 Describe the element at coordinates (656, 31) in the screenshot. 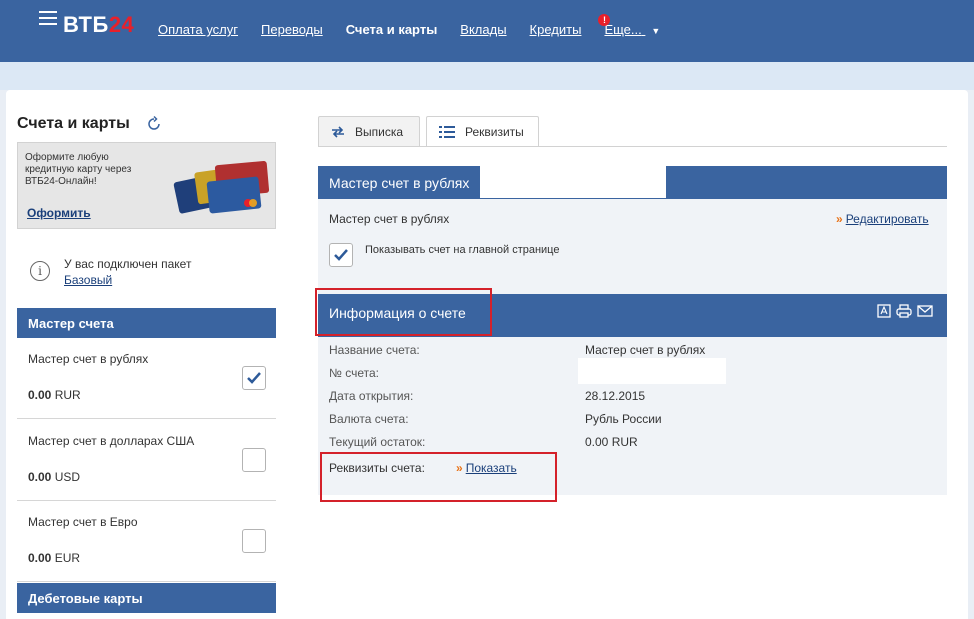

I see `chevron-down-icon: ▼` at that location.